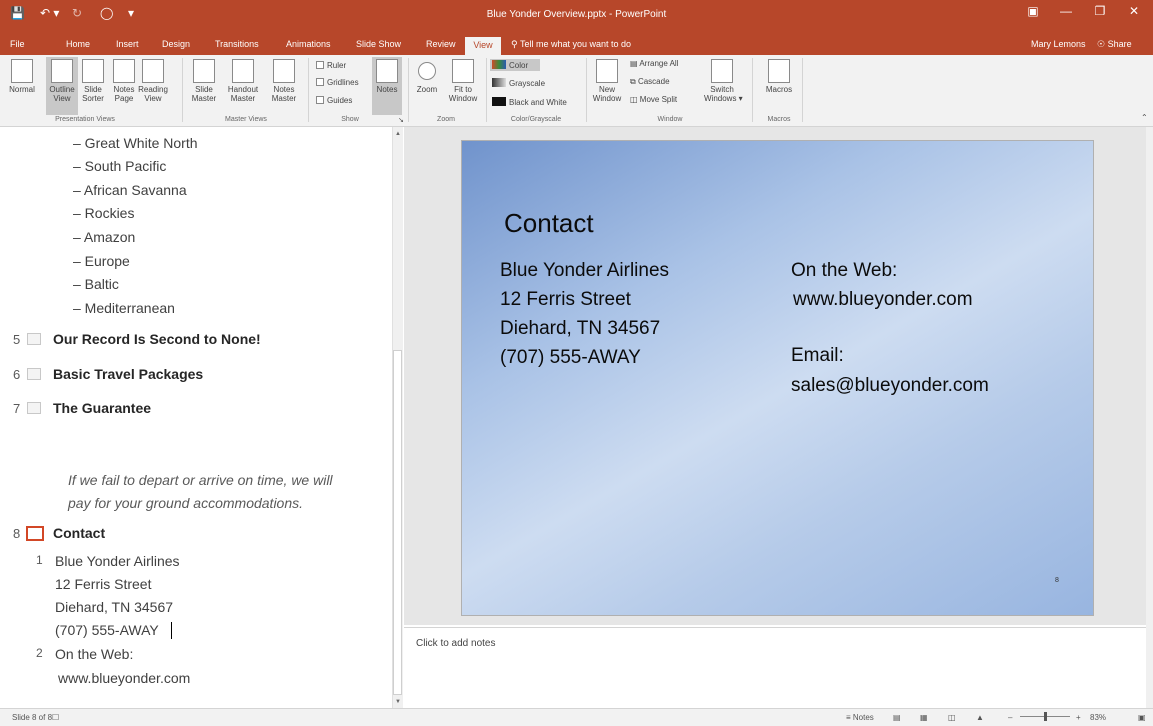 The width and height of the screenshot is (1153, 726). What do you see at coordinates (35, 533) in the screenshot?
I see `current-slide-icon` at bounding box center [35, 533].